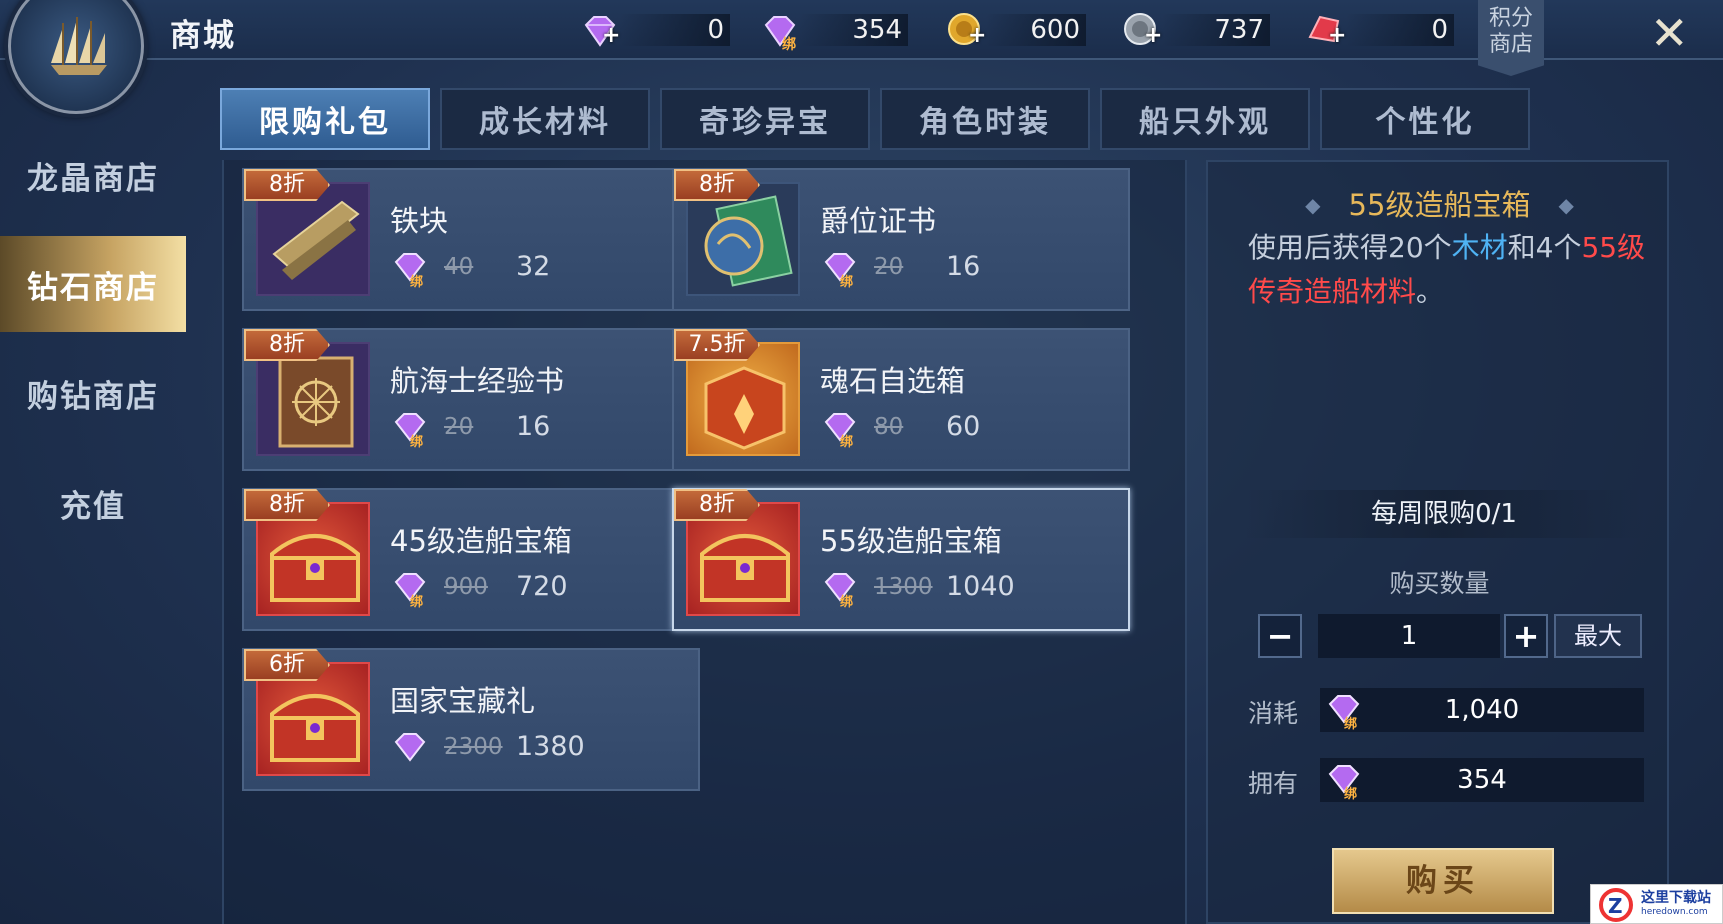 This screenshot has width=1723, height=924. Describe the element at coordinates (287, 665) in the screenshot. I see `discount-badge: 6折` at that location.